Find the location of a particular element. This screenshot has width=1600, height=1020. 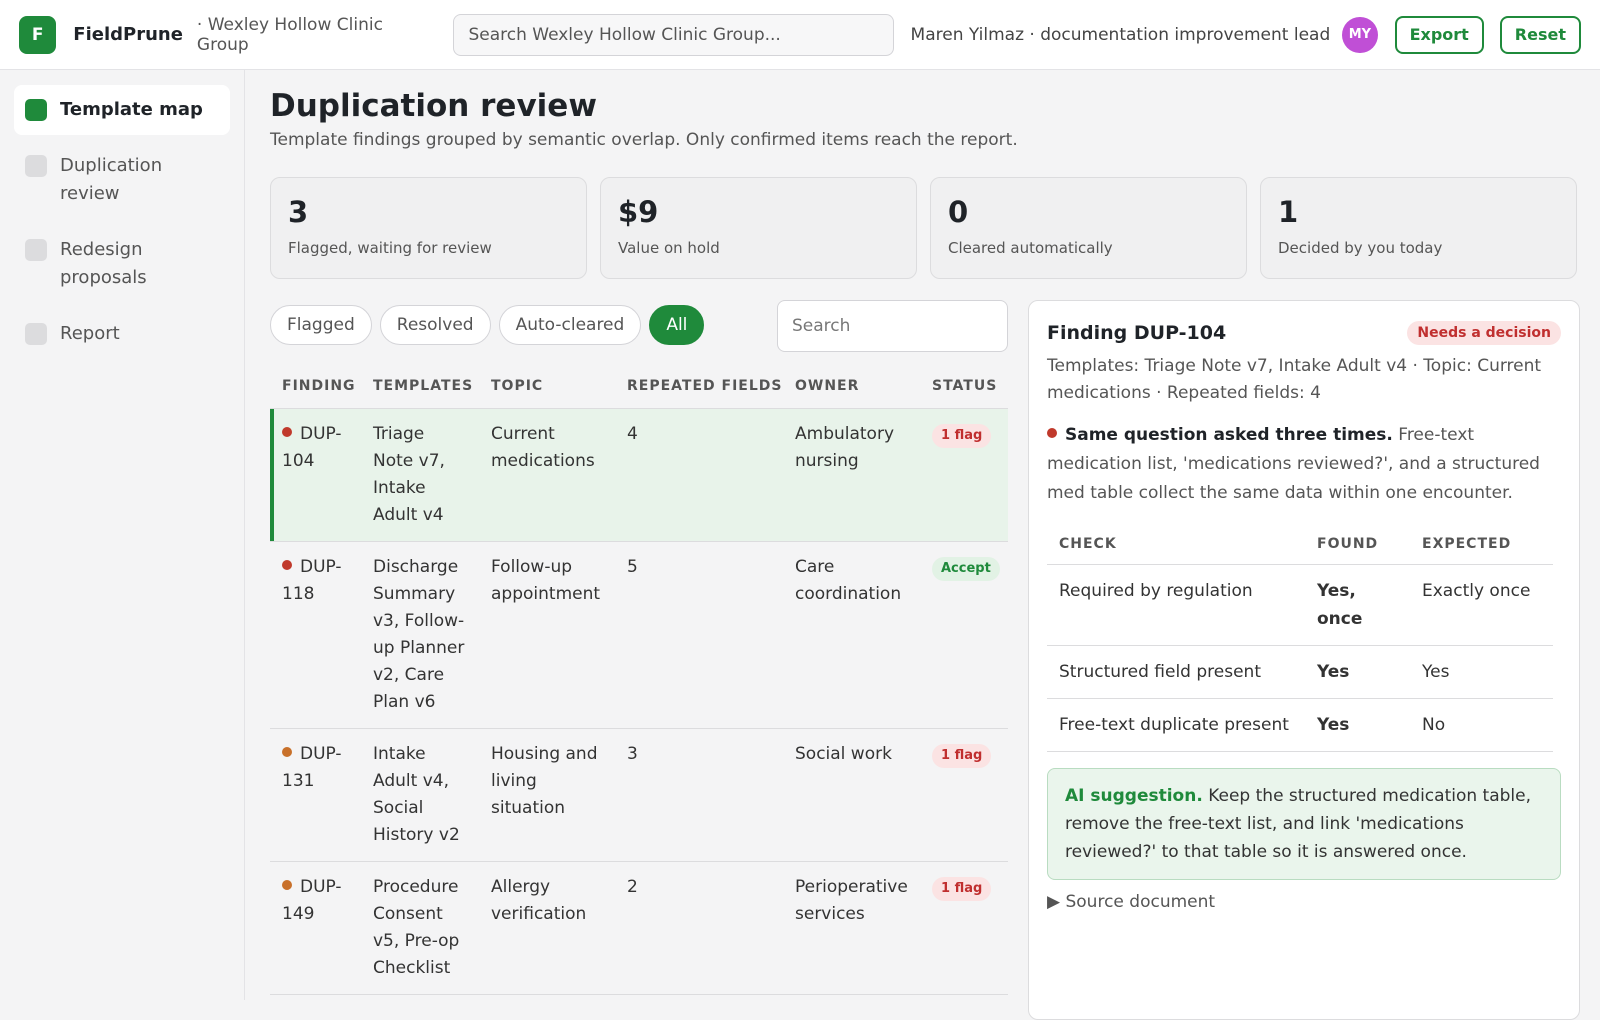

stat-label: Flagged, waiting for review is located at coordinates (390, 248).